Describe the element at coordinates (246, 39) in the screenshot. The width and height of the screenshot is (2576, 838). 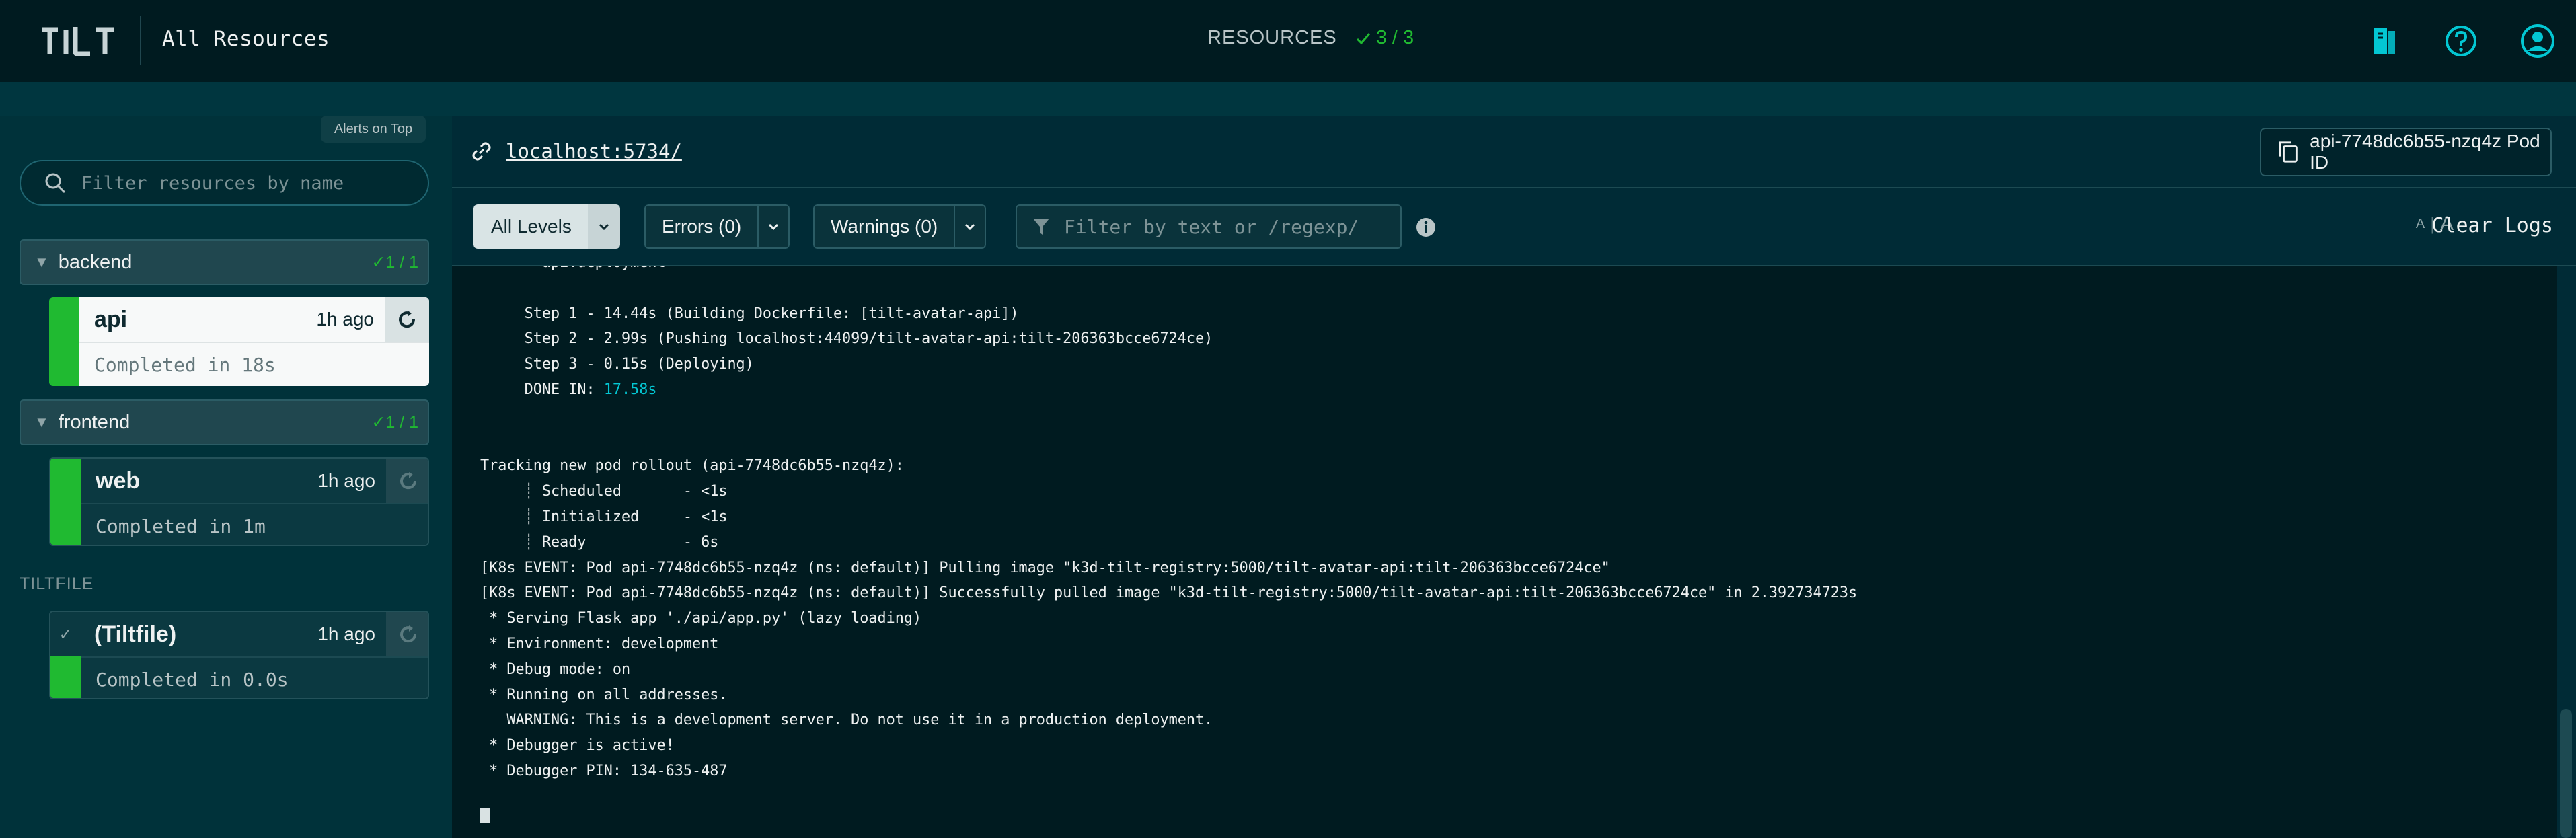
I see `page-title: All Resources` at that location.